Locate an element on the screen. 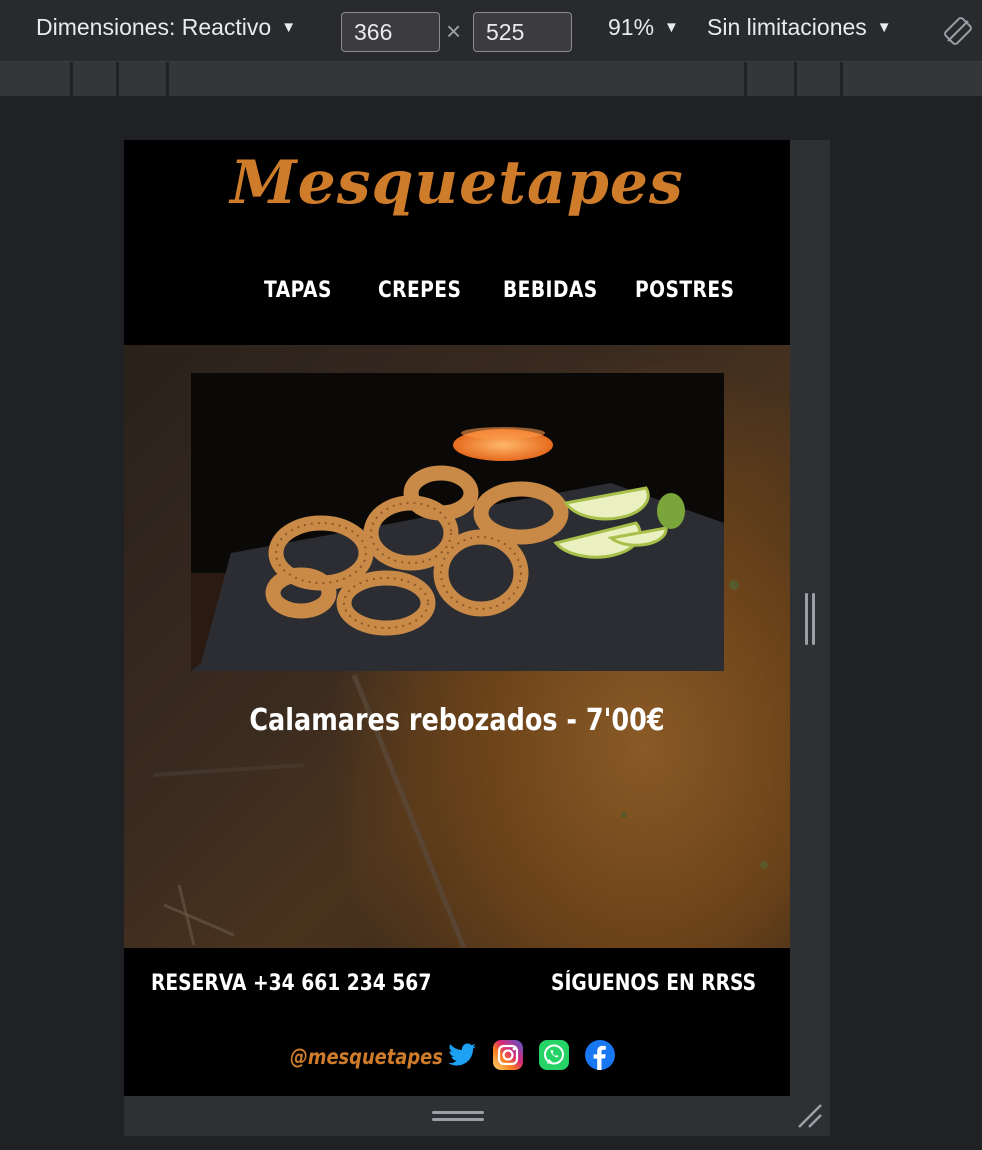  reservation-phone: RESERVA +34 661 234 567 is located at coordinates (291, 983).